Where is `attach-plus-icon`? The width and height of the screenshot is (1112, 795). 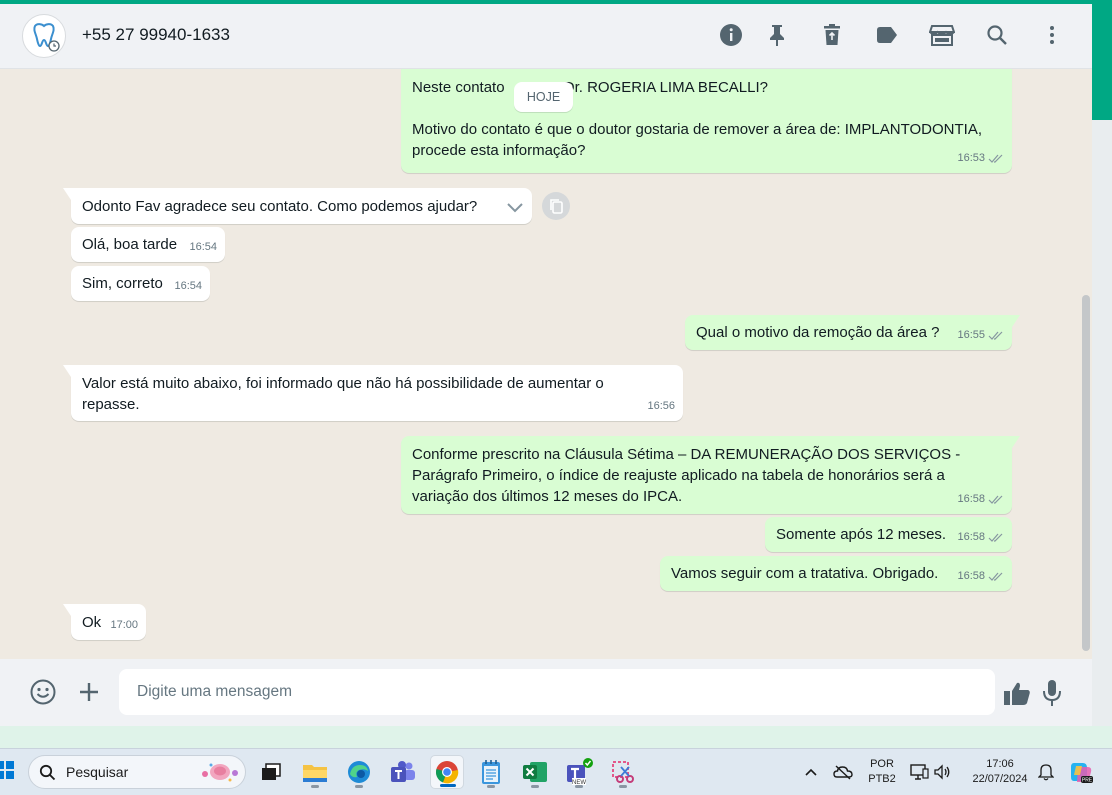
attach-plus-icon is located at coordinates (89, 692).